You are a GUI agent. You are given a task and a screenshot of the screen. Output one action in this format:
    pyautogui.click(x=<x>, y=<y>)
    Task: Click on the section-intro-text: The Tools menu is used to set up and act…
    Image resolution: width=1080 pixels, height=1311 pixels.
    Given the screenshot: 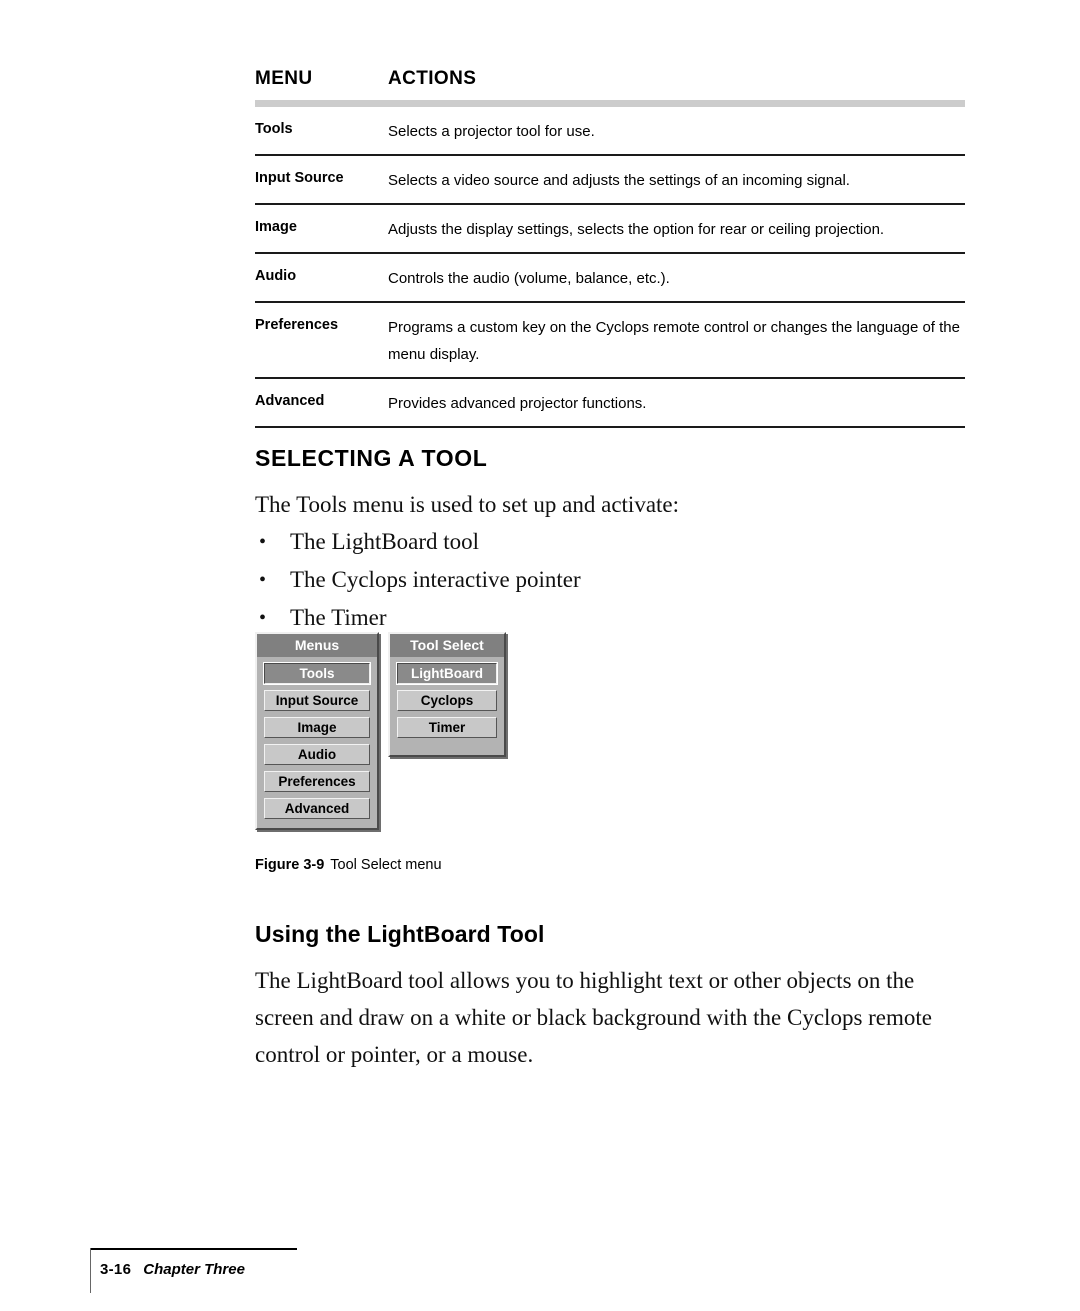 What is the action you would take?
    pyautogui.click(x=467, y=504)
    